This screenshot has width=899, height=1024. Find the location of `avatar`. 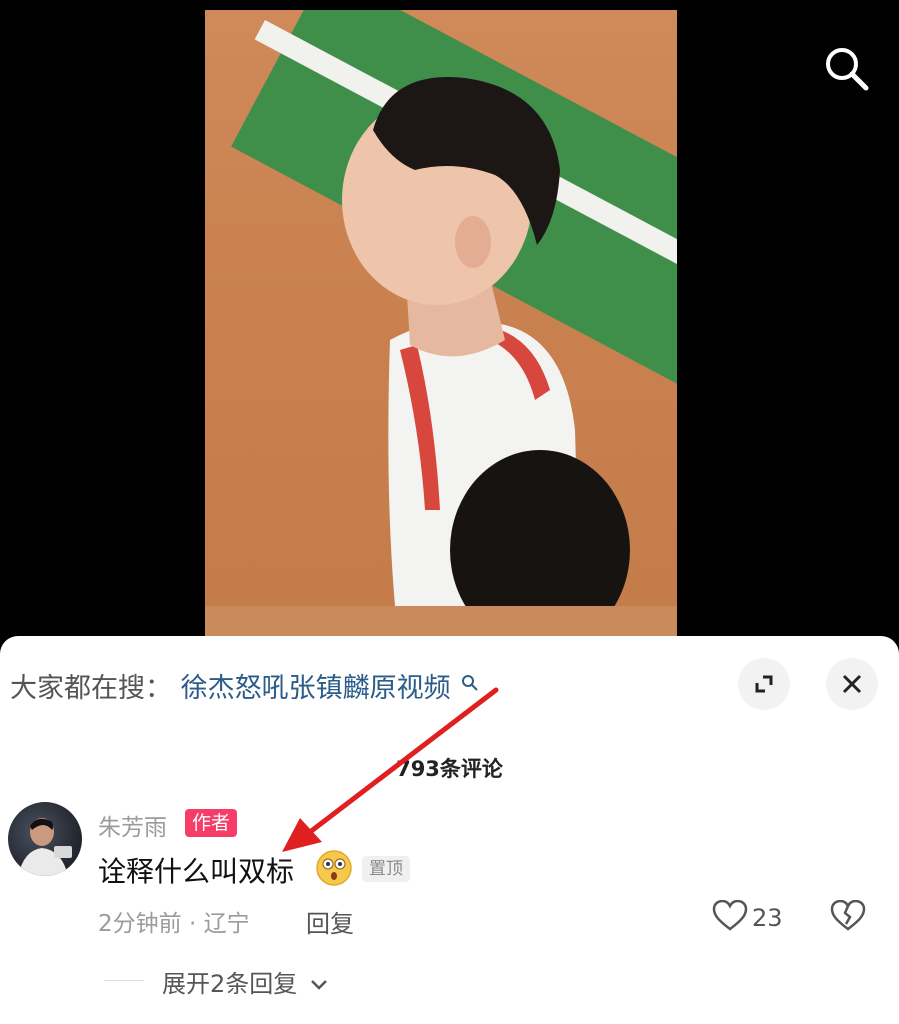

avatar is located at coordinates (45, 839).